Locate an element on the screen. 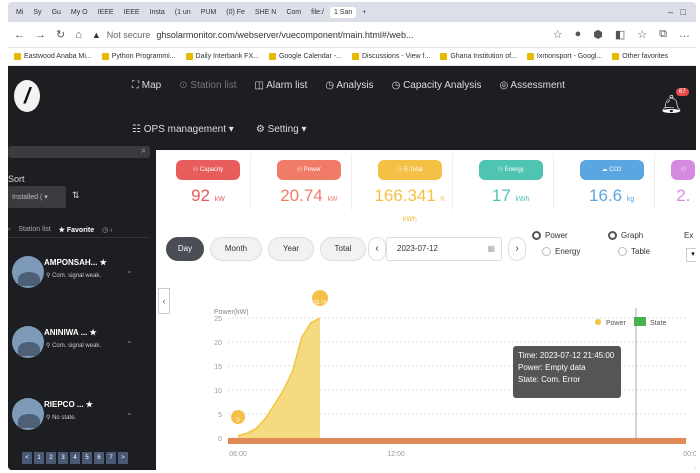 This screenshot has height=473, width=700. year-button: Year is located at coordinates (291, 249).